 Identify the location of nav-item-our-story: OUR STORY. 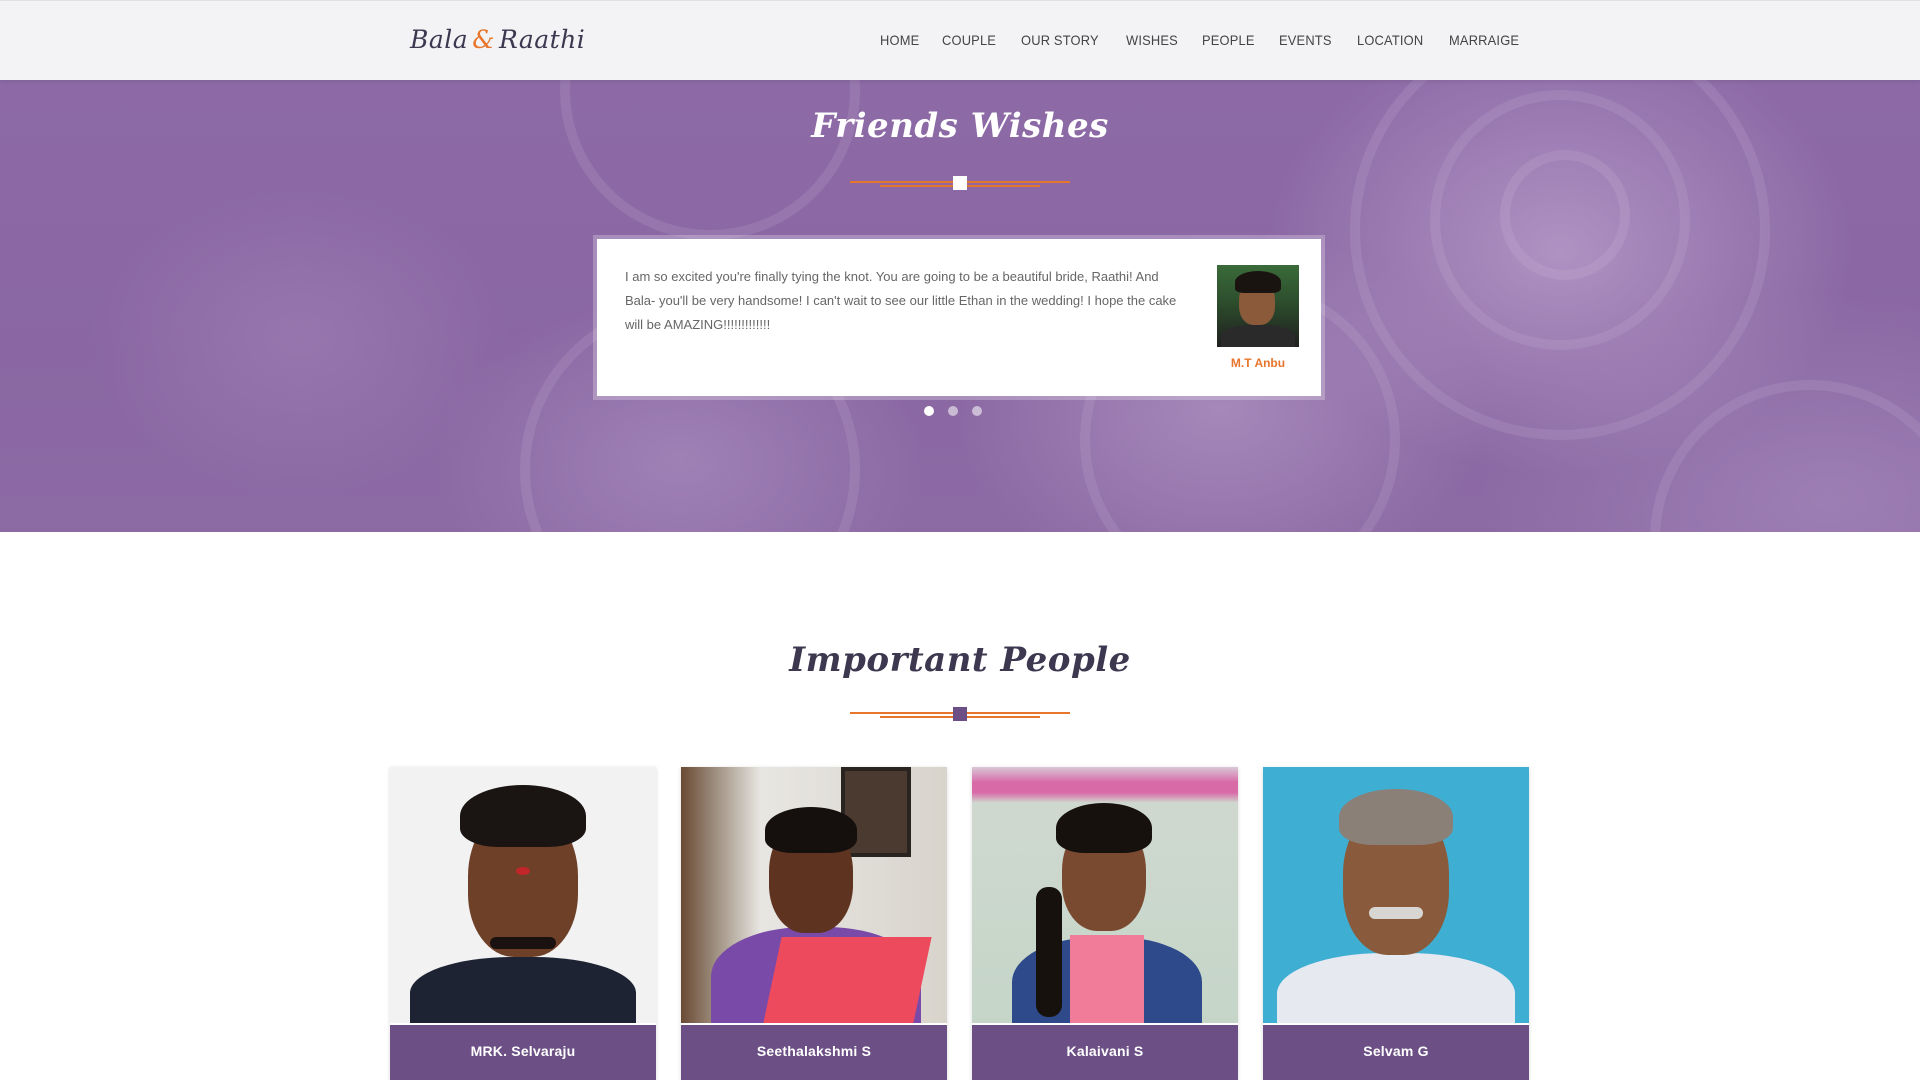
(1060, 40).